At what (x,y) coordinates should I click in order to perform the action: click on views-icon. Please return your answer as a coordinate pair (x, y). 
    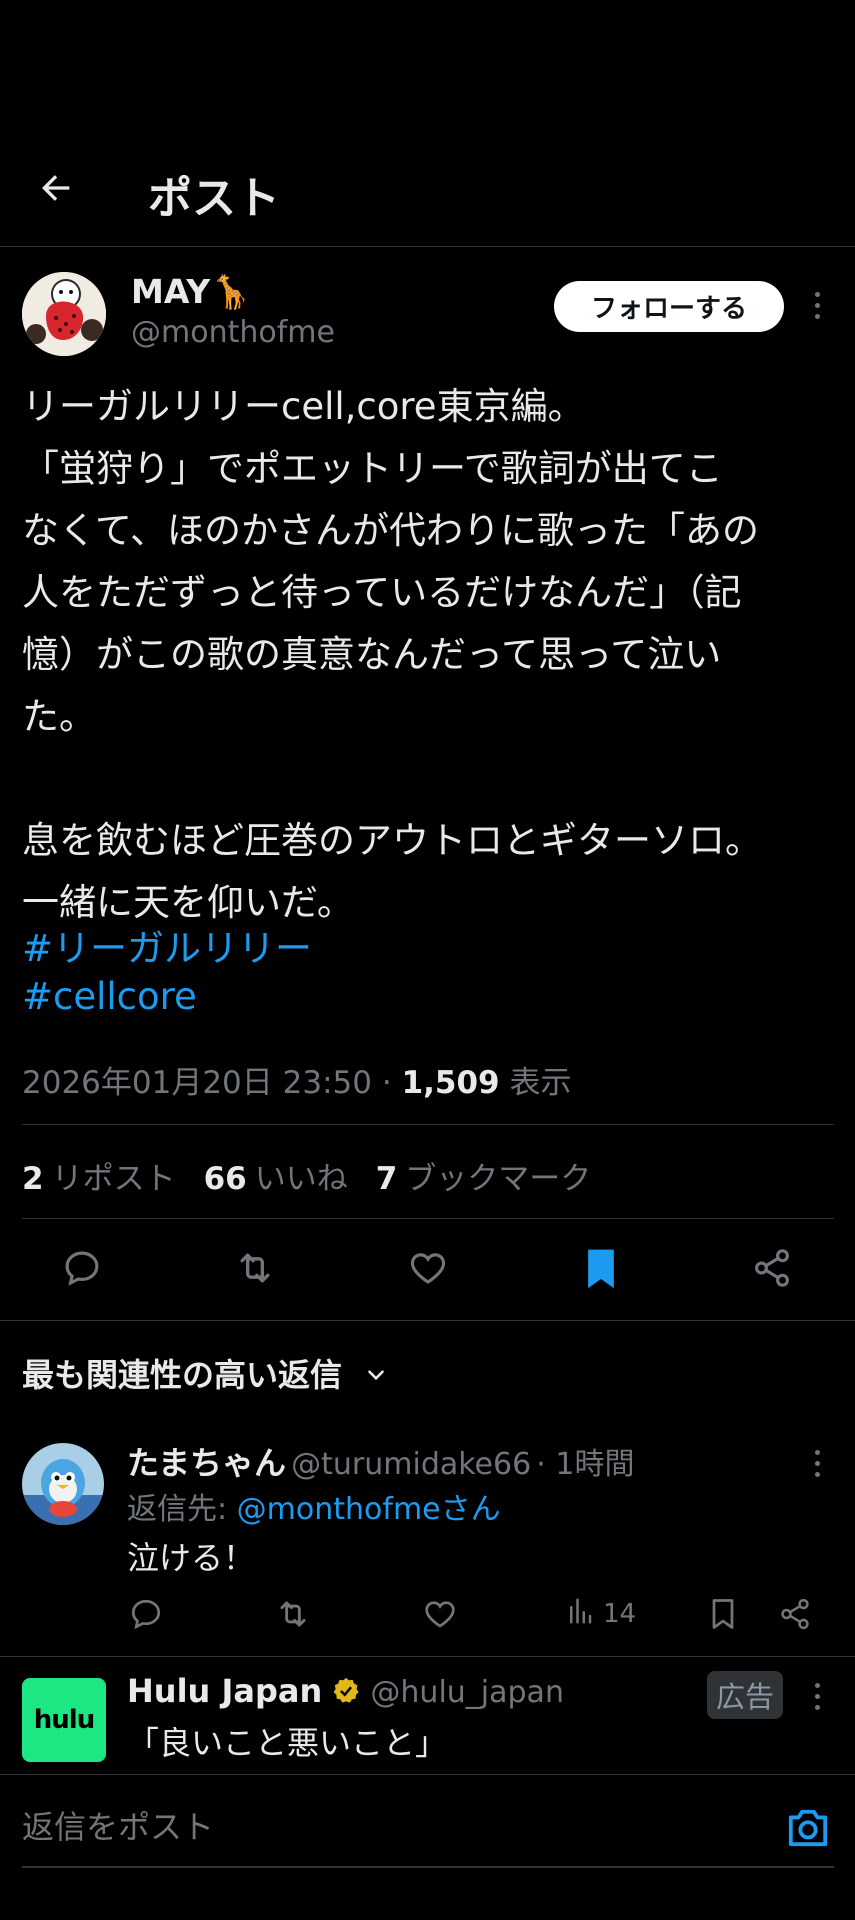
    Looking at the image, I should click on (580, 1614).